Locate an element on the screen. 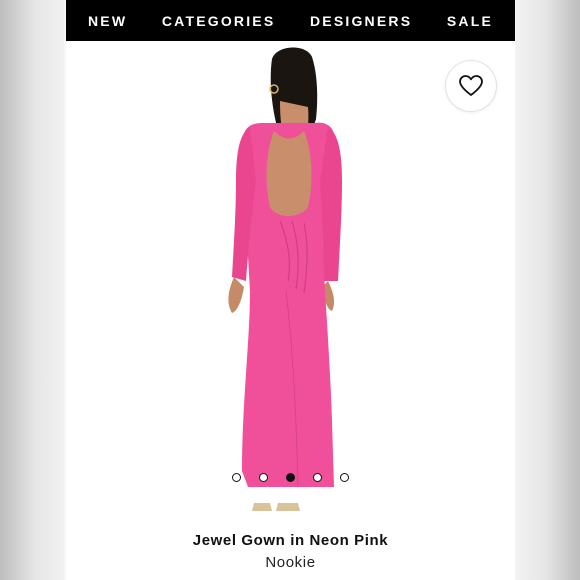 This screenshot has width=580, height=580. wishlist-button is located at coordinates (471, 86).